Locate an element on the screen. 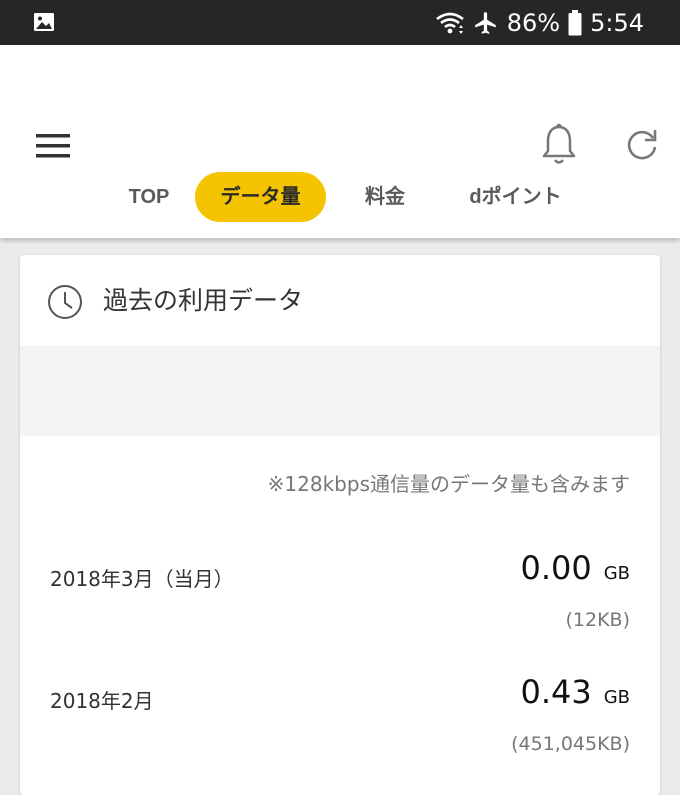 The height and width of the screenshot is (795, 680). usage-kb: (451,045KB) is located at coordinates (570, 744).